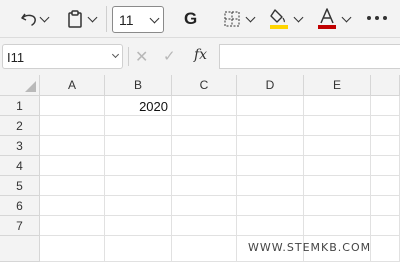 The height and width of the screenshot is (262, 400). I want to click on cell-x1, so click(385, 106).